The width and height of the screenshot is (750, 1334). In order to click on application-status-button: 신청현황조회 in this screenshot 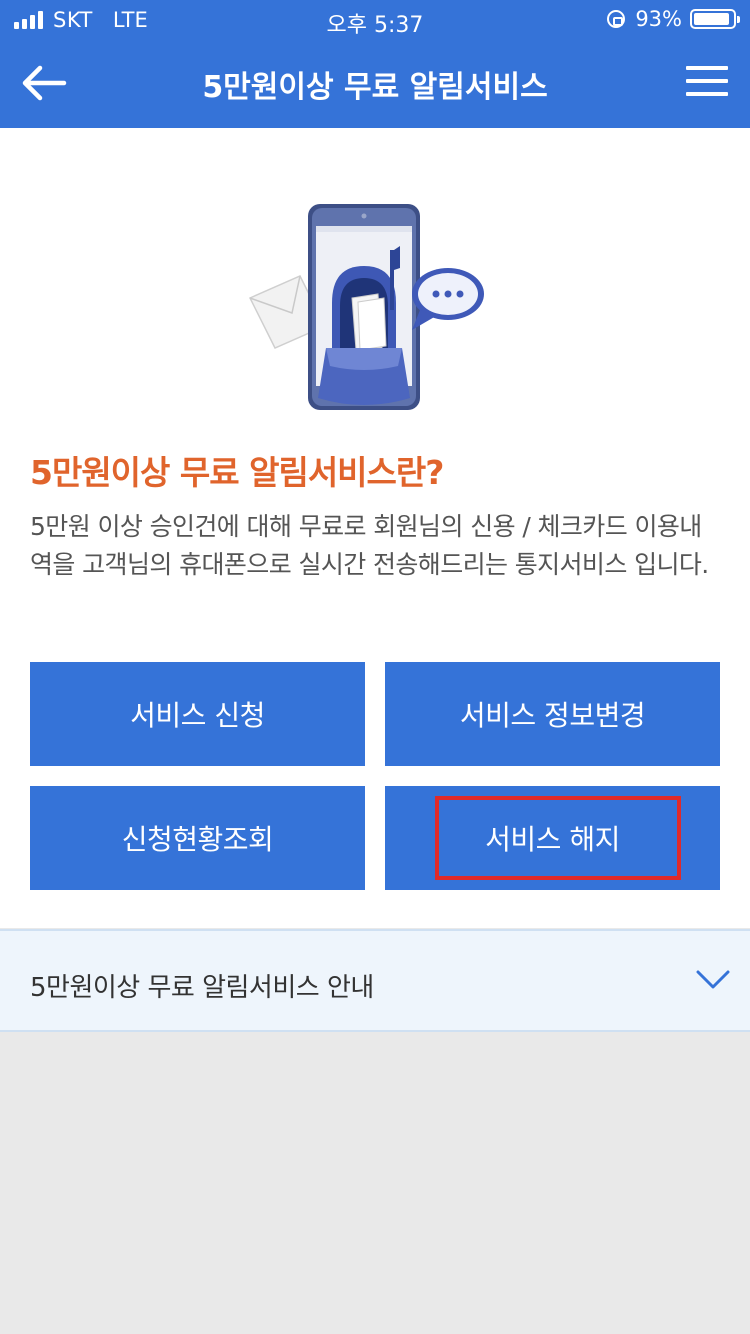, I will do `click(197, 838)`.